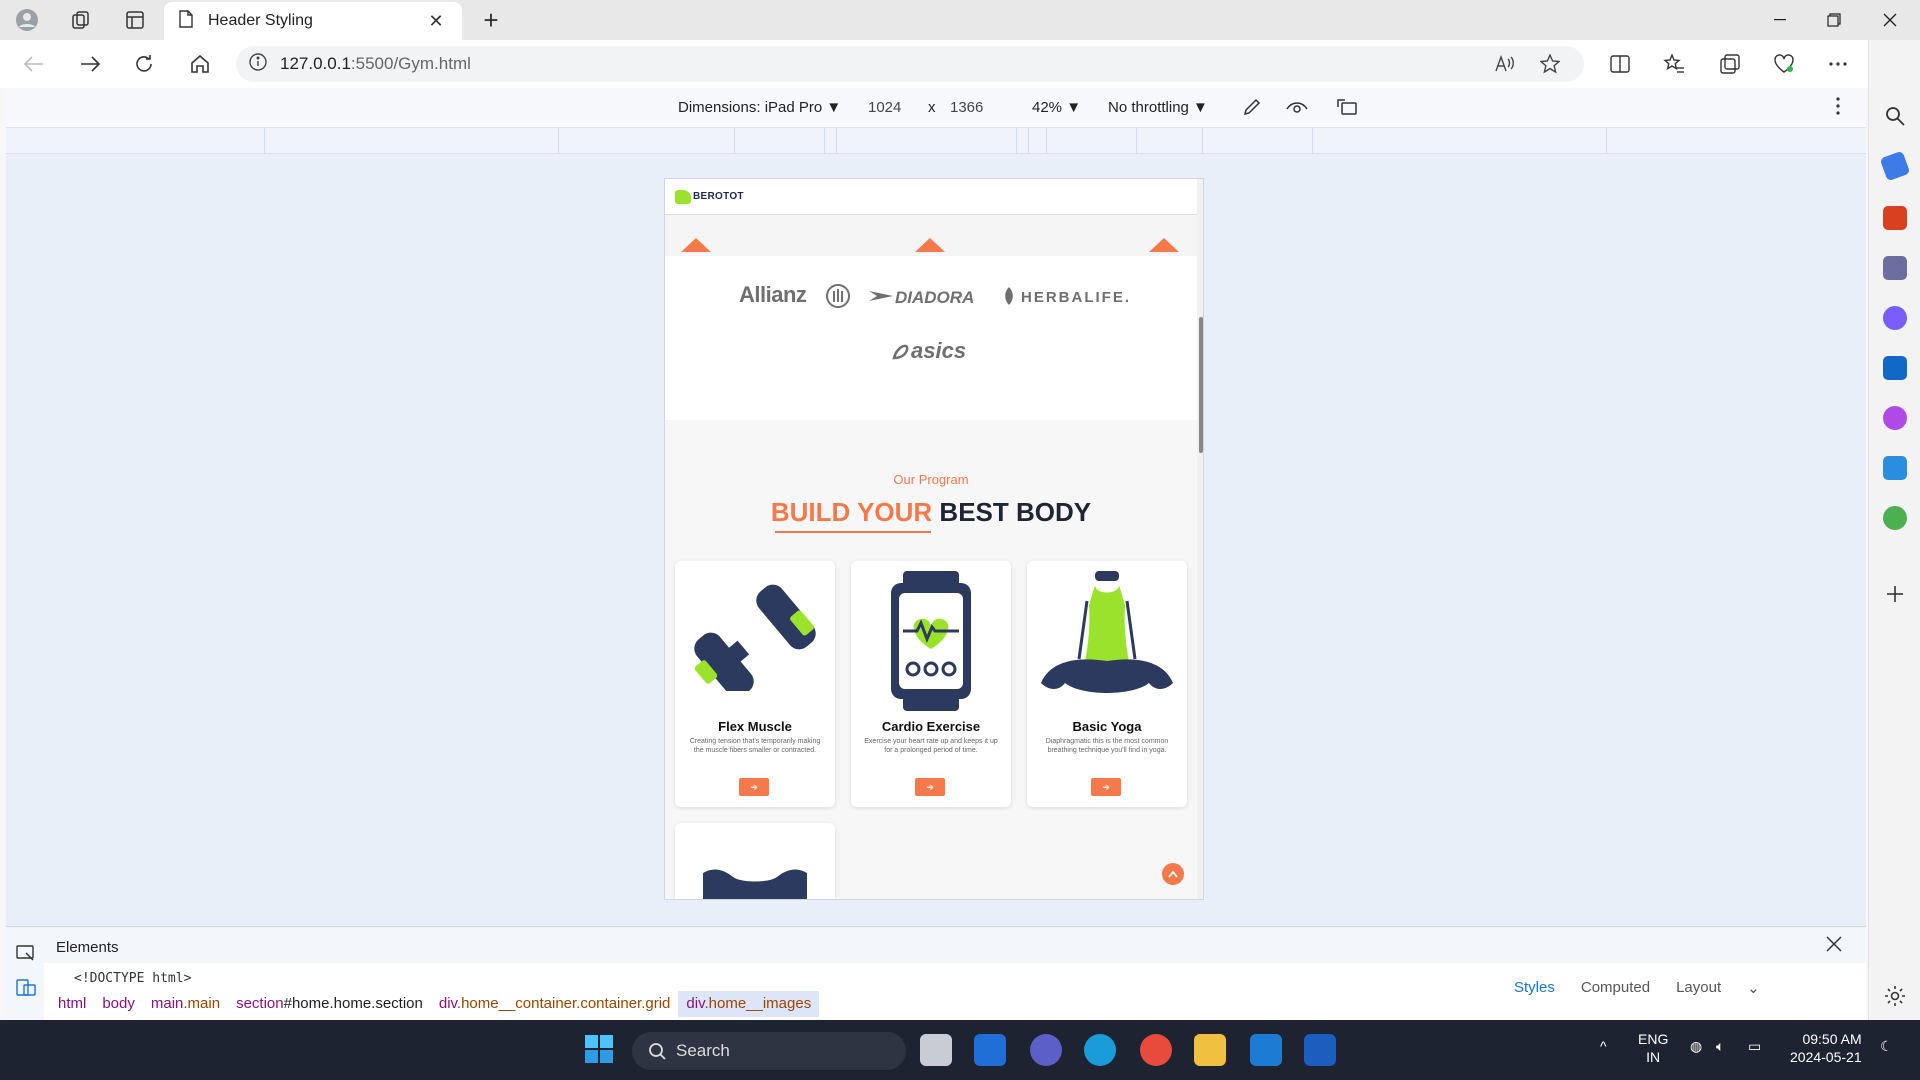 This screenshot has width=1920, height=1080. I want to click on file-explorer-icon, so click(1210, 1050).